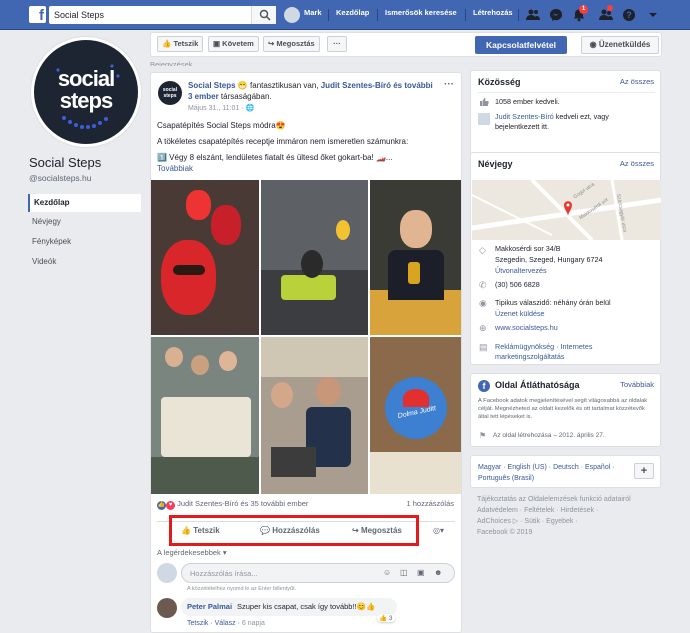 The height and width of the screenshot is (633, 690). I want to click on avatar-logo-line2: steps, so click(170, 96).